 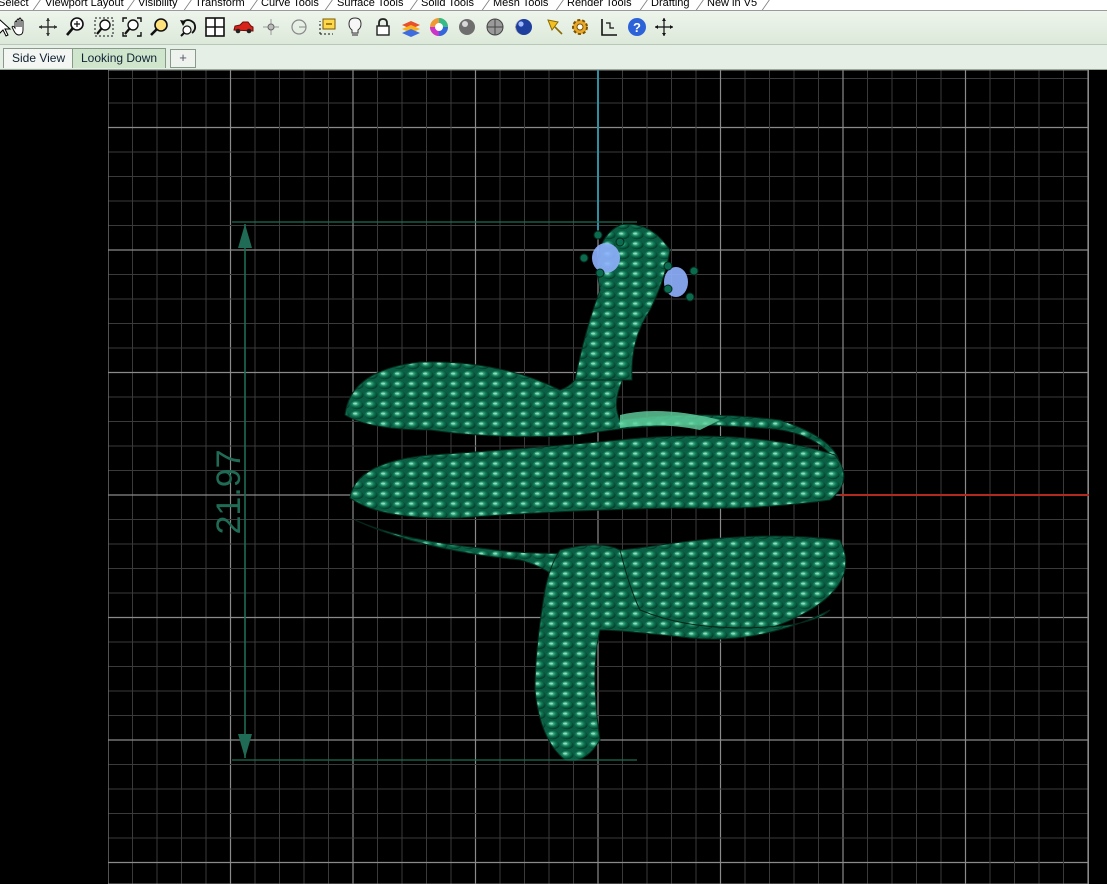 I want to click on tab-looking-down: Looking Down, so click(x=119, y=58).